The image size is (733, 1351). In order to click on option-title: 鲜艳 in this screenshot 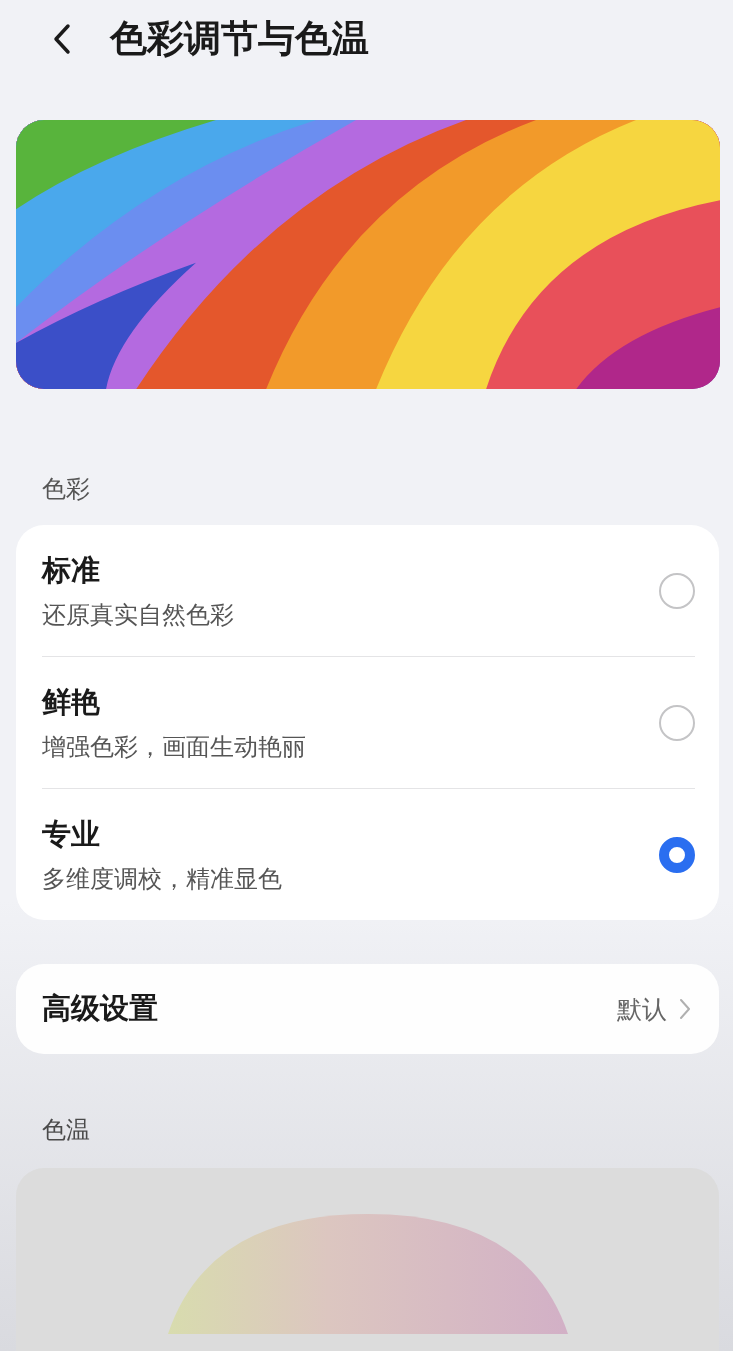, I will do `click(71, 702)`.